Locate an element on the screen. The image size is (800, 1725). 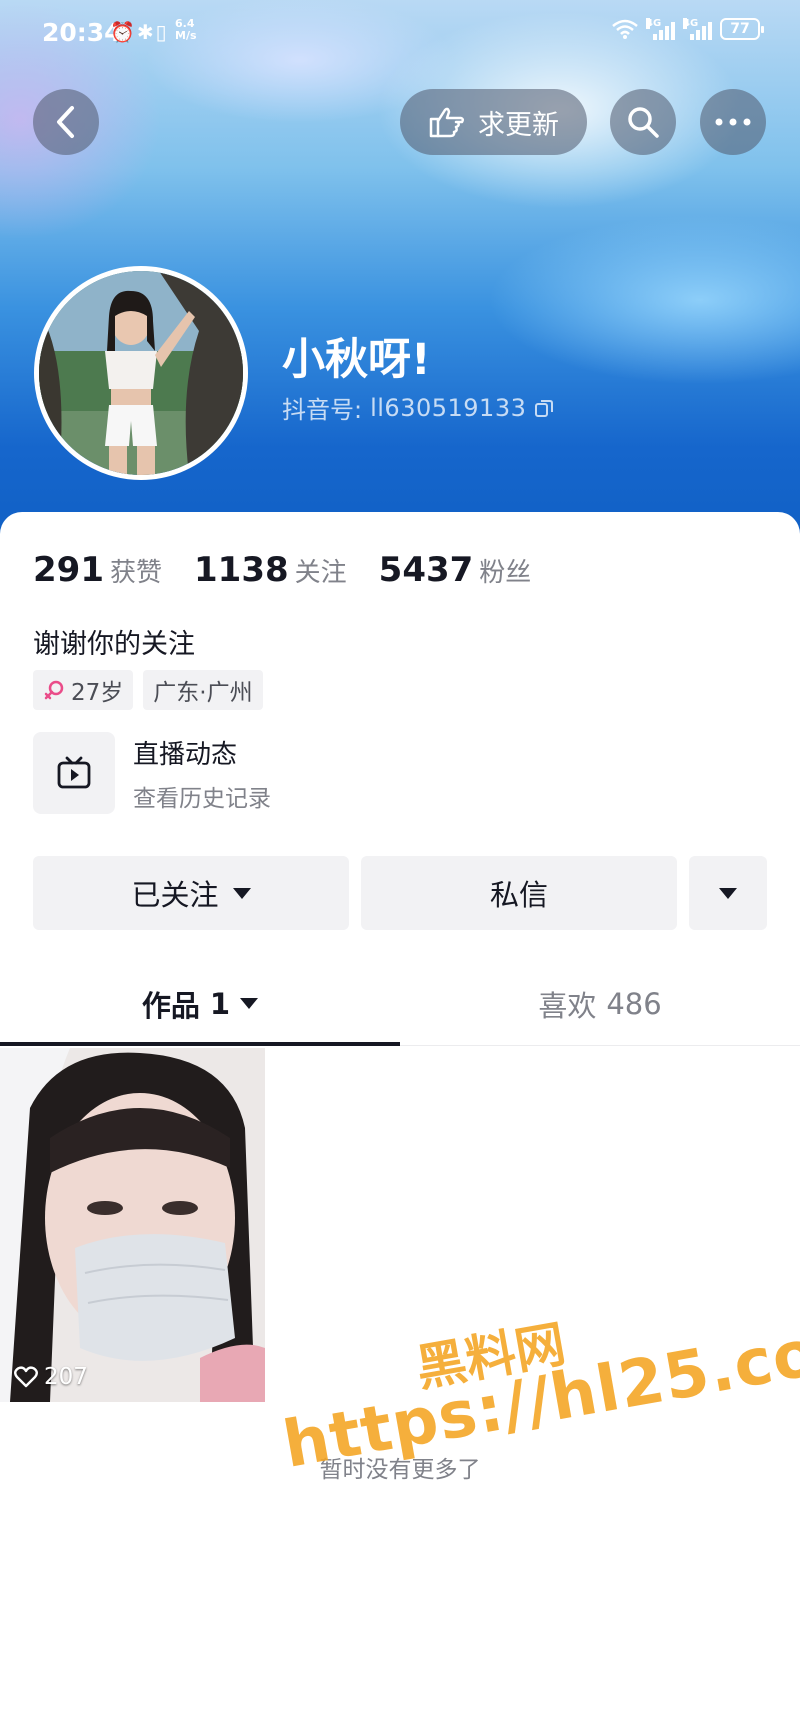
more-button is located at coordinates (733, 122).